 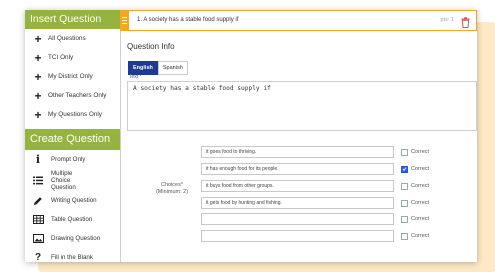 What do you see at coordinates (76, 238) in the screenshot?
I see `create-item-label: Drawing Question` at bounding box center [76, 238].